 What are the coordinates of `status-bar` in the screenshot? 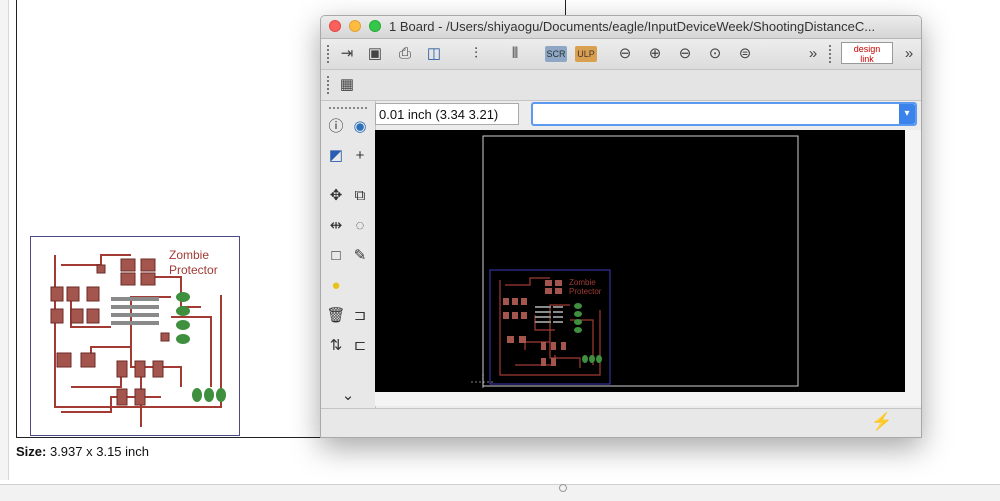 It's located at (621, 422).